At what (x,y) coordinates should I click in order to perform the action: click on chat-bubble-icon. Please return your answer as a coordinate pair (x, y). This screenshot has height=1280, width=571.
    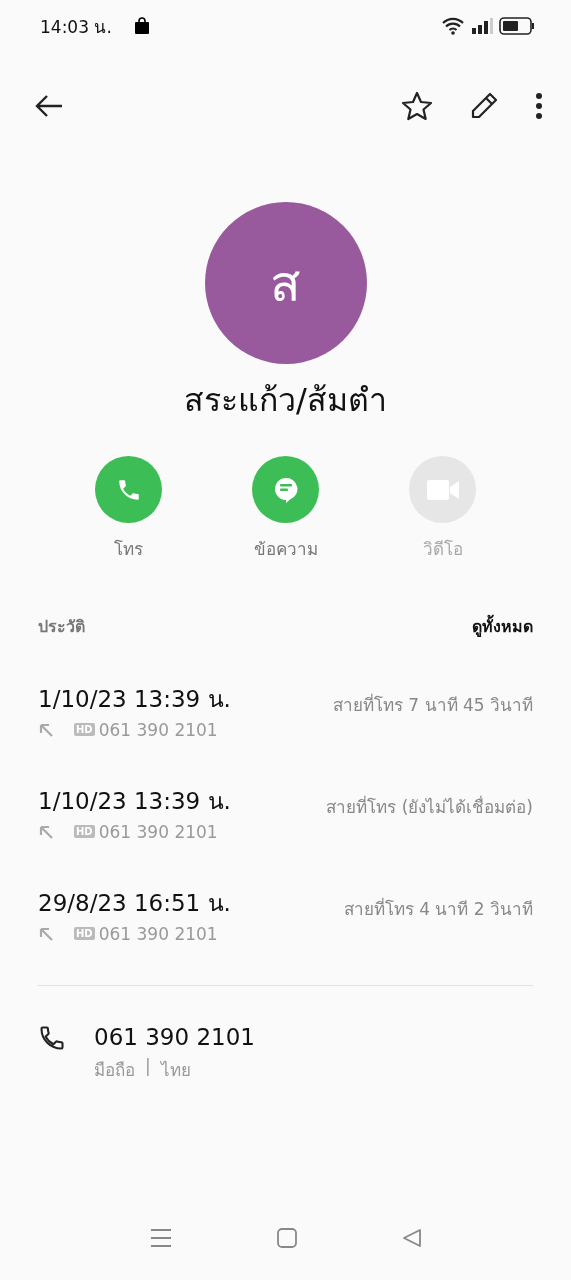
    Looking at the image, I should click on (285, 489).